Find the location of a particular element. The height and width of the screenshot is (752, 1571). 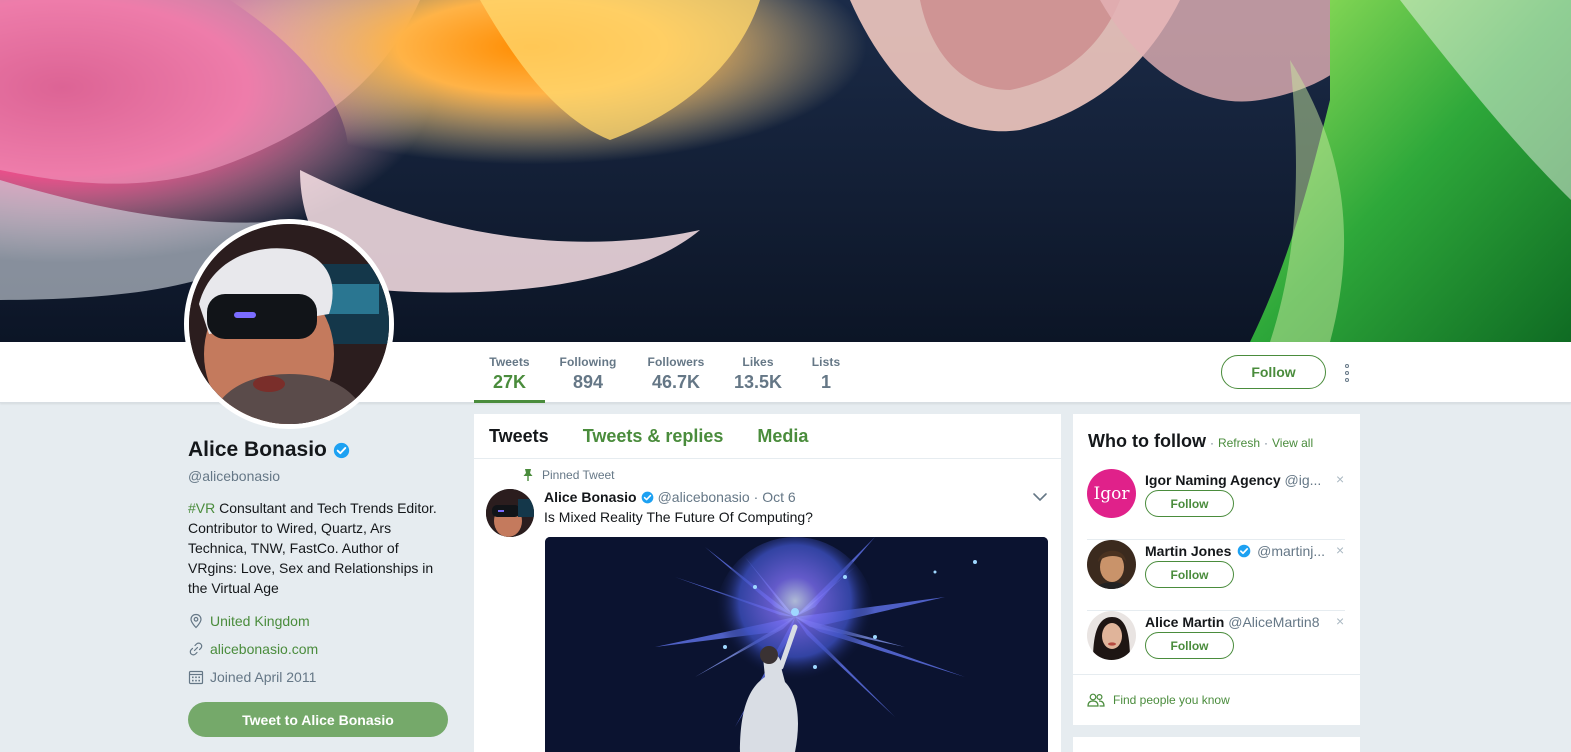

follow-button: Follow is located at coordinates (1273, 372).